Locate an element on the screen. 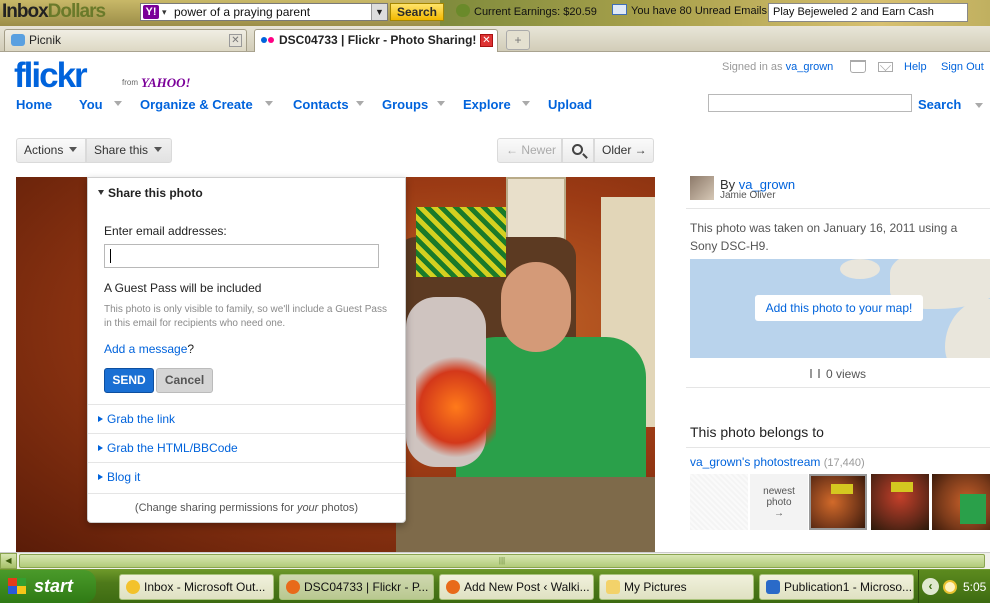 This screenshot has width=990, height=603. nav-you: You is located at coordinates (91, 104).